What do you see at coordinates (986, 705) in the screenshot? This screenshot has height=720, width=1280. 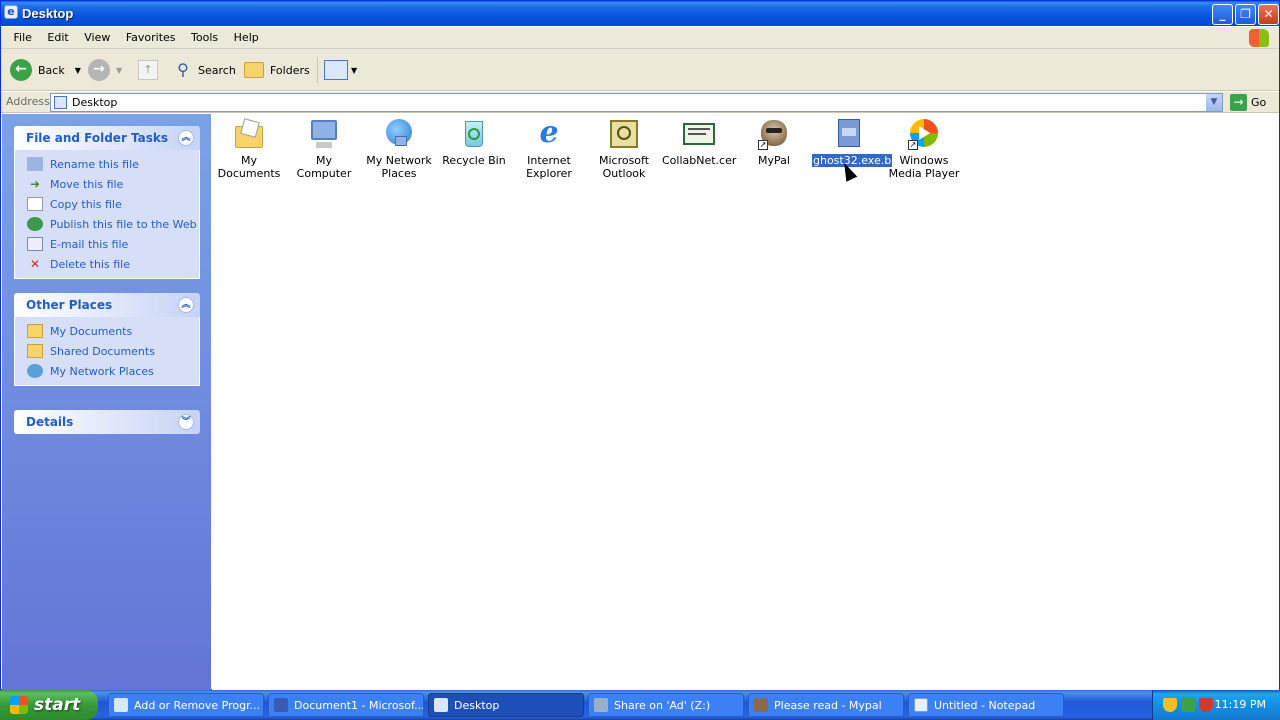 I see `taskbar-item-notepad: Untitled - Notepad` at bounding box center [986, 705].